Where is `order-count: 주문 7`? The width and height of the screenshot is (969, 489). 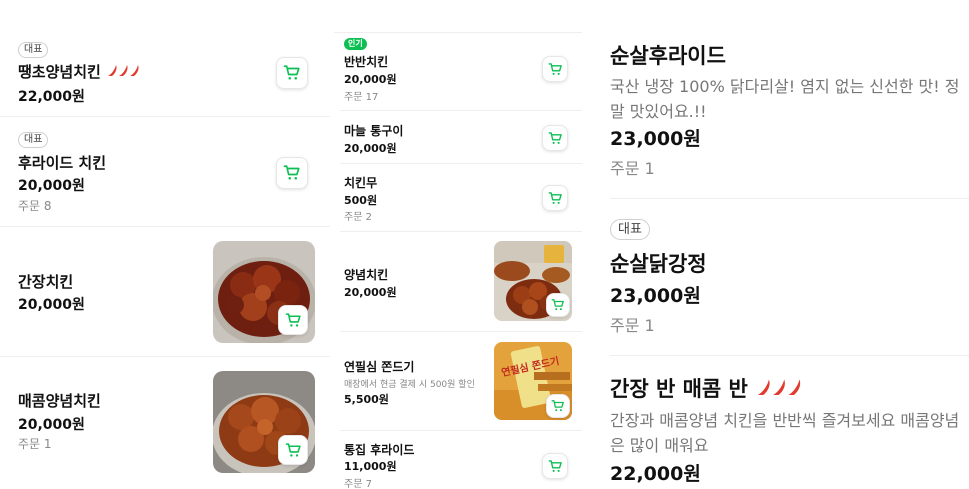
order-count: 주문 7 is located at coordinates (358, 484).